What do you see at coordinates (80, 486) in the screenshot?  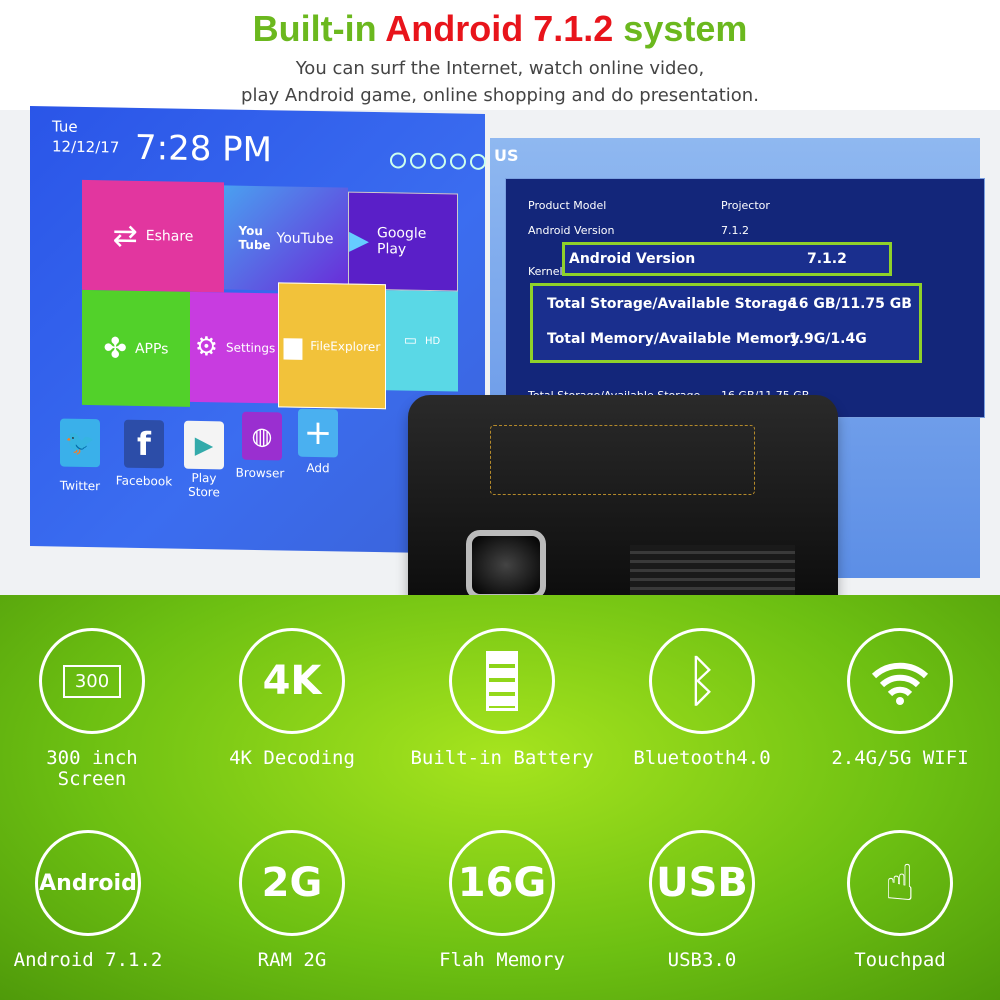 I see `app-label: Twitter` at bounding box center [80, 486].